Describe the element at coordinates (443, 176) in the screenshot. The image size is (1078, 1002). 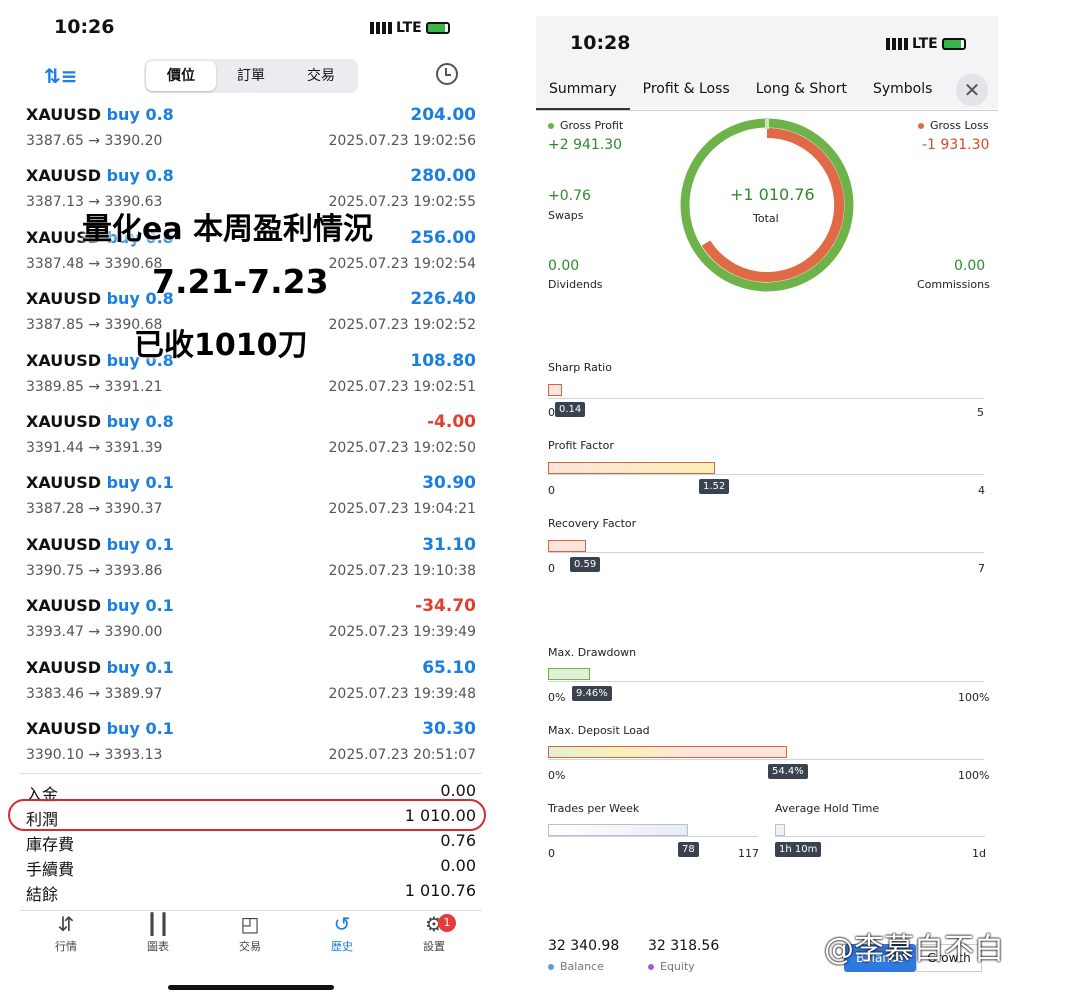
I see `trade-profit: 280.00` at that location.